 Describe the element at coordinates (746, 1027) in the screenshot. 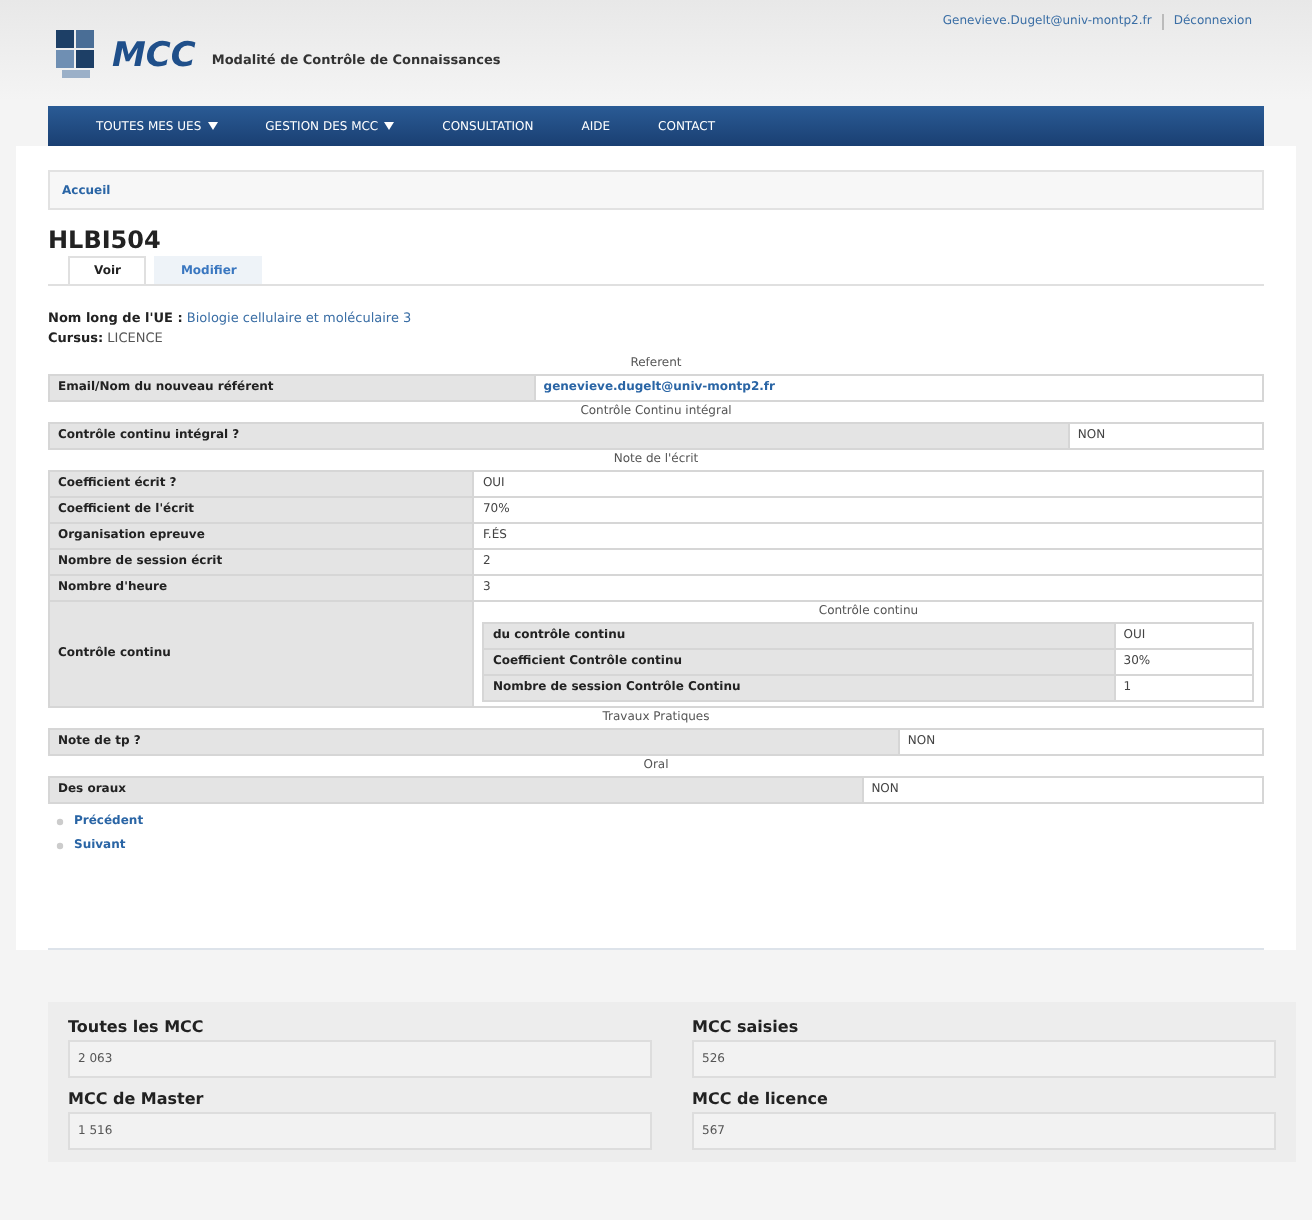

I see `stat-label: MCC saisies` at that location.